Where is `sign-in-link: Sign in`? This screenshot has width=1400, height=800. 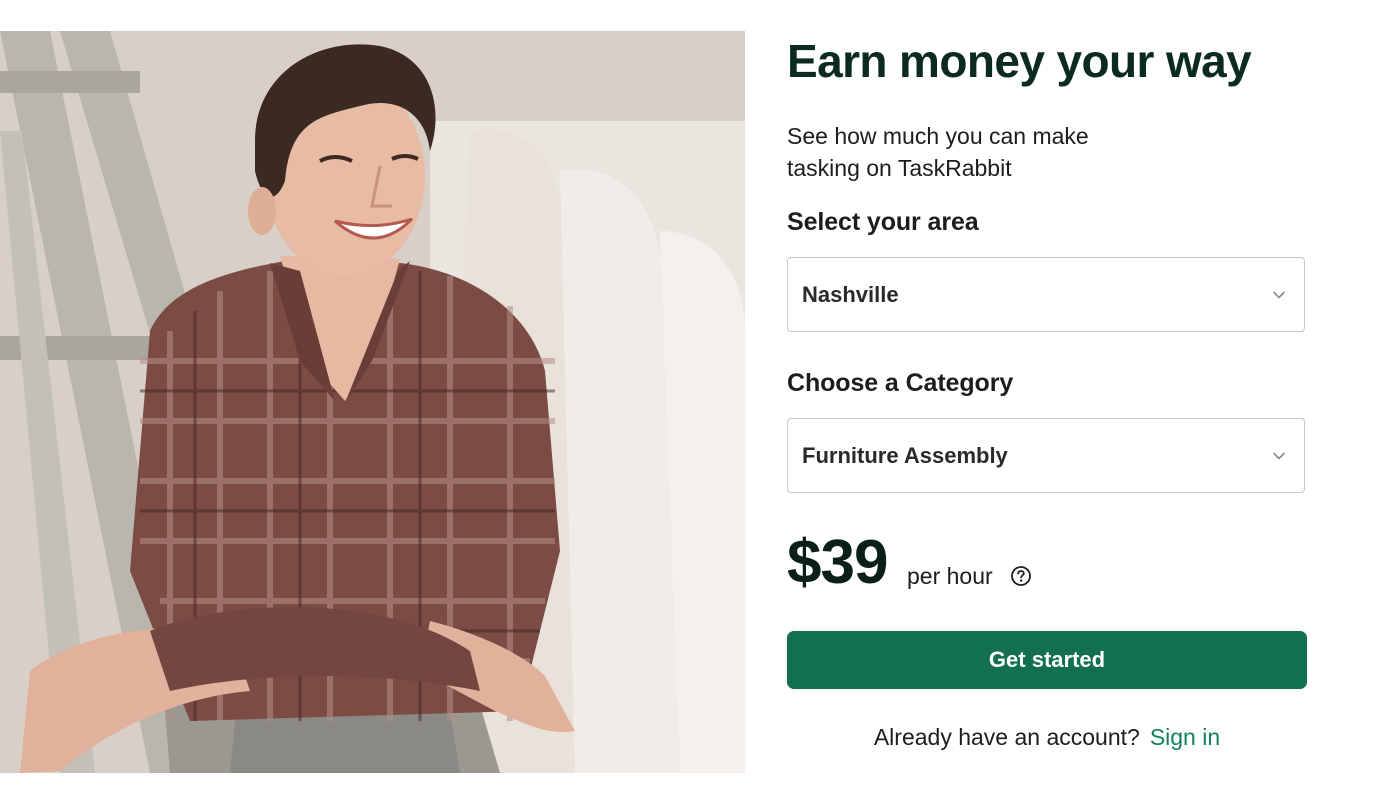
sign-in-link: Sign in is located at coordinates (1185, 737).